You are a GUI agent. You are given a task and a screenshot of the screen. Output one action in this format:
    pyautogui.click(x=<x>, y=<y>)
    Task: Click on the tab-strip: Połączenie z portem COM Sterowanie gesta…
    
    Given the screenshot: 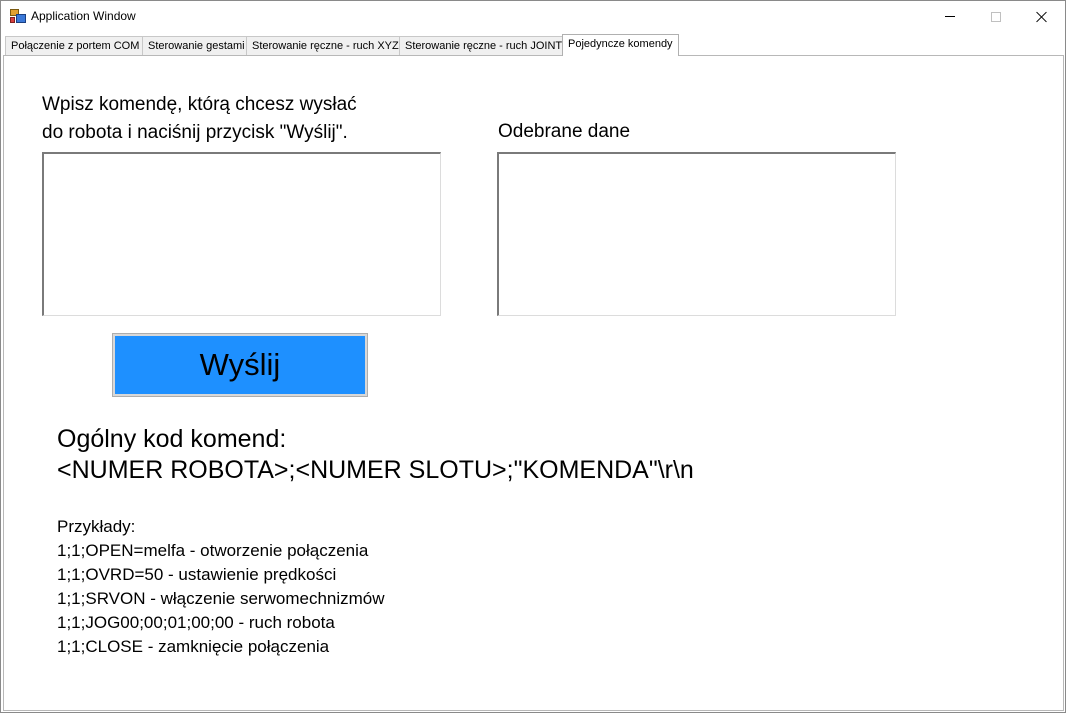 What is the action you would take?
    pyautogui.click(x=533, y=45)
    